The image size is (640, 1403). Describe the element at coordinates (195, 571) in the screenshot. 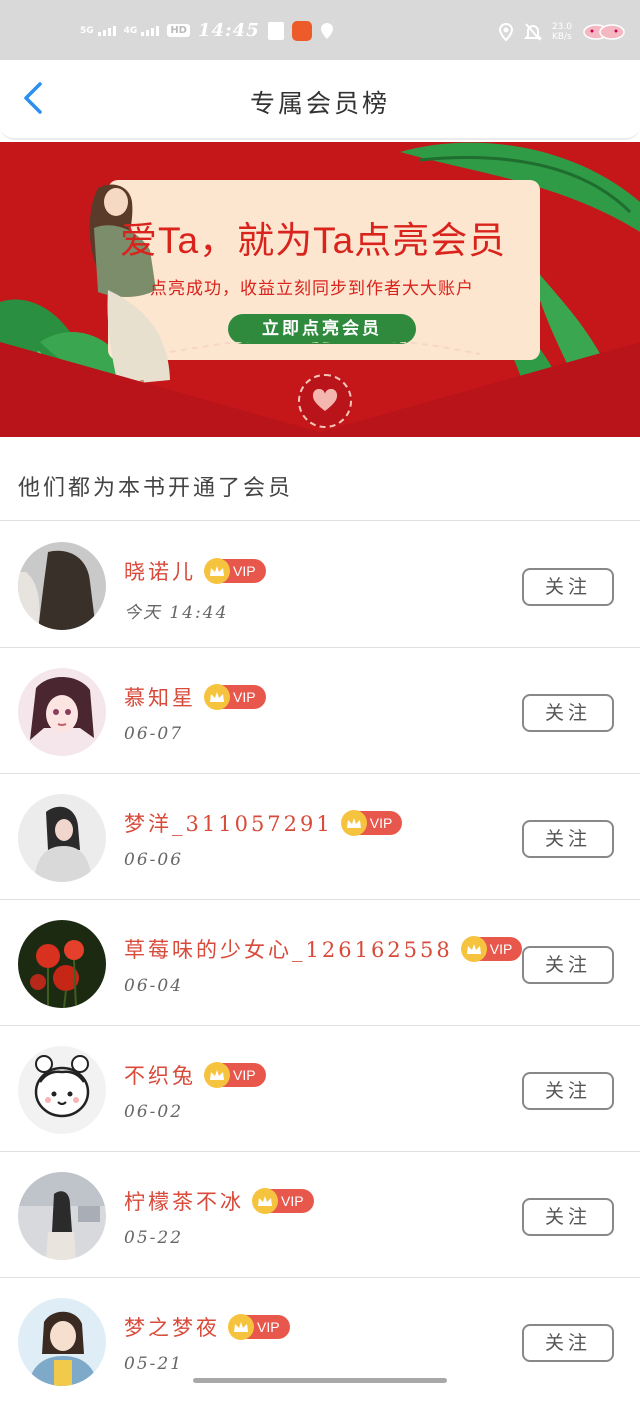

I see `member-name: 晓诺儿 VIP` at that location.